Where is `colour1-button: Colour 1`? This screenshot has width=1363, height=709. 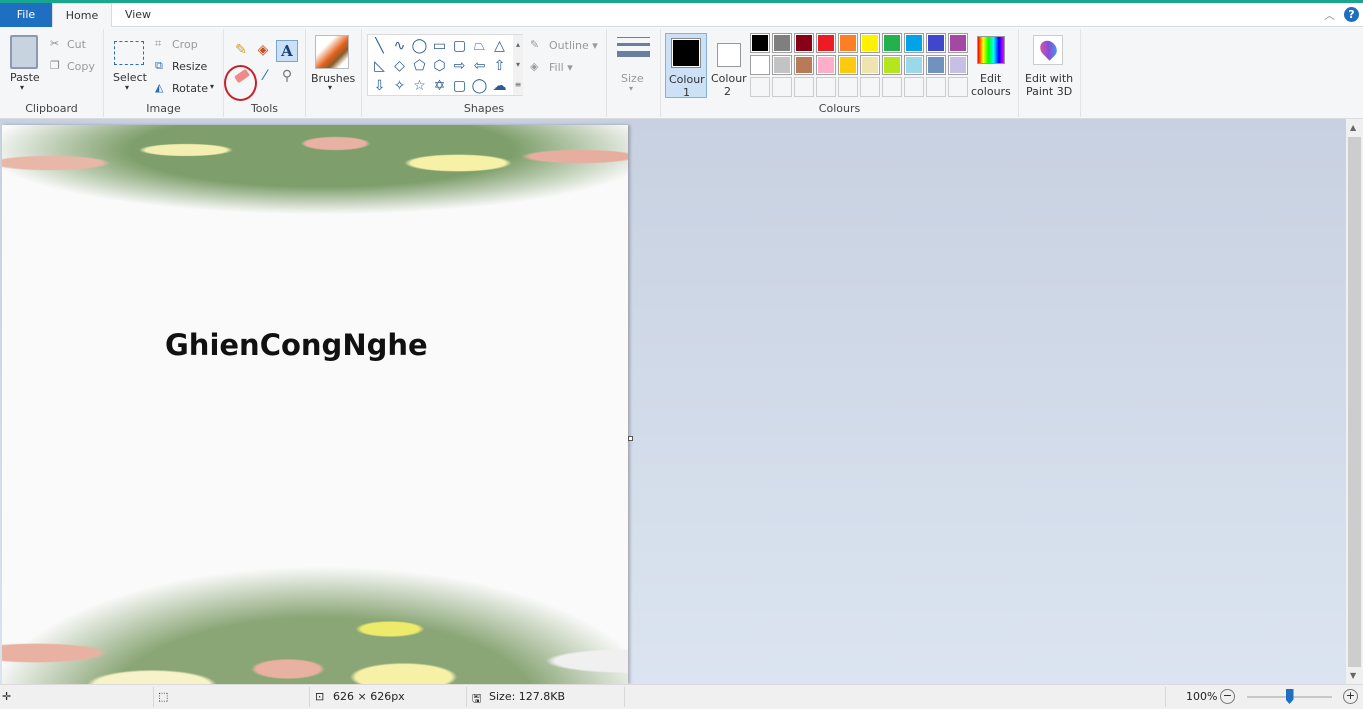 colour1-button: Colour 1 is located at coordinates (686, 66).